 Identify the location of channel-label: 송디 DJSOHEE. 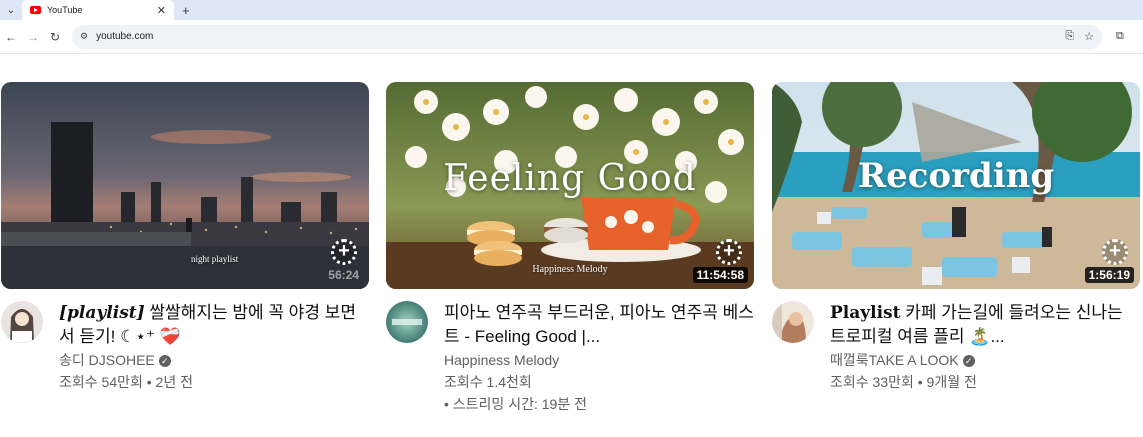
(107, 360).